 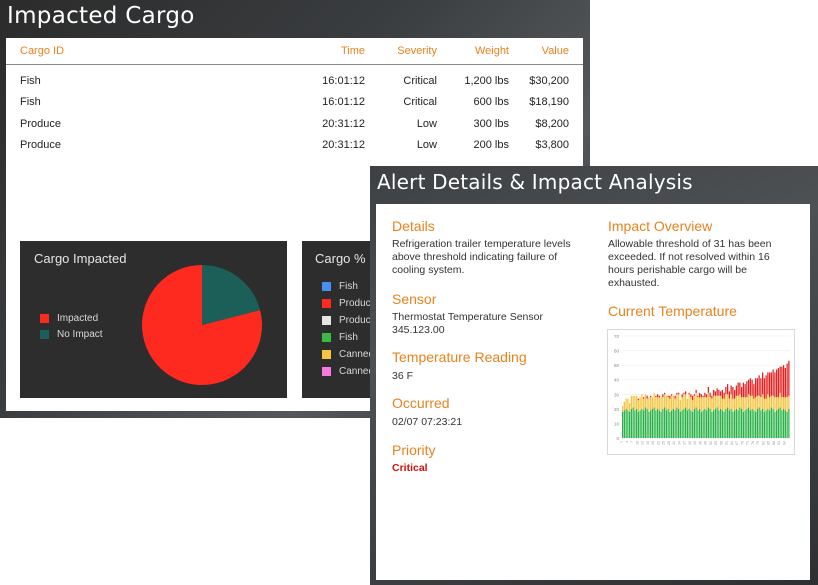 What do you see at coordinates (492, 324) in the screenshot?
I see `sensor-text: Thermostat Temperature Sensor 345.123.00` at bounding box center [492, 324].